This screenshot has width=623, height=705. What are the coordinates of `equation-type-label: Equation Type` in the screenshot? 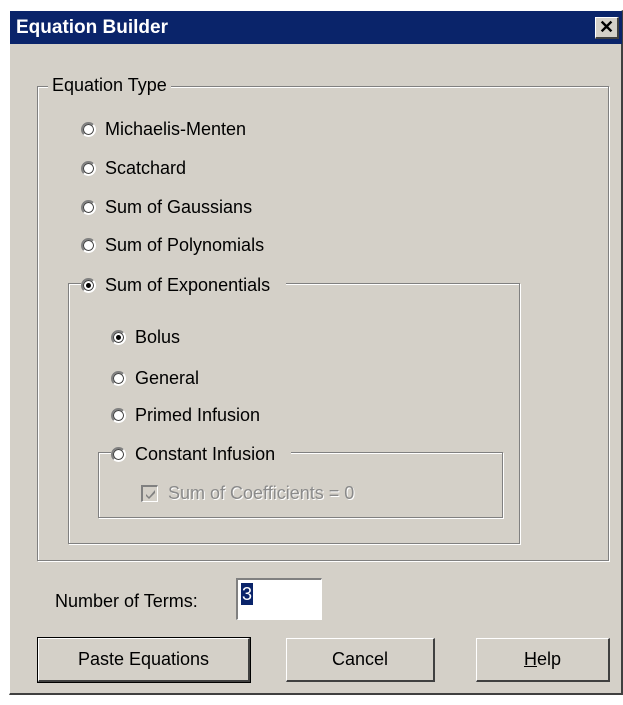 It's located at (109, 85).